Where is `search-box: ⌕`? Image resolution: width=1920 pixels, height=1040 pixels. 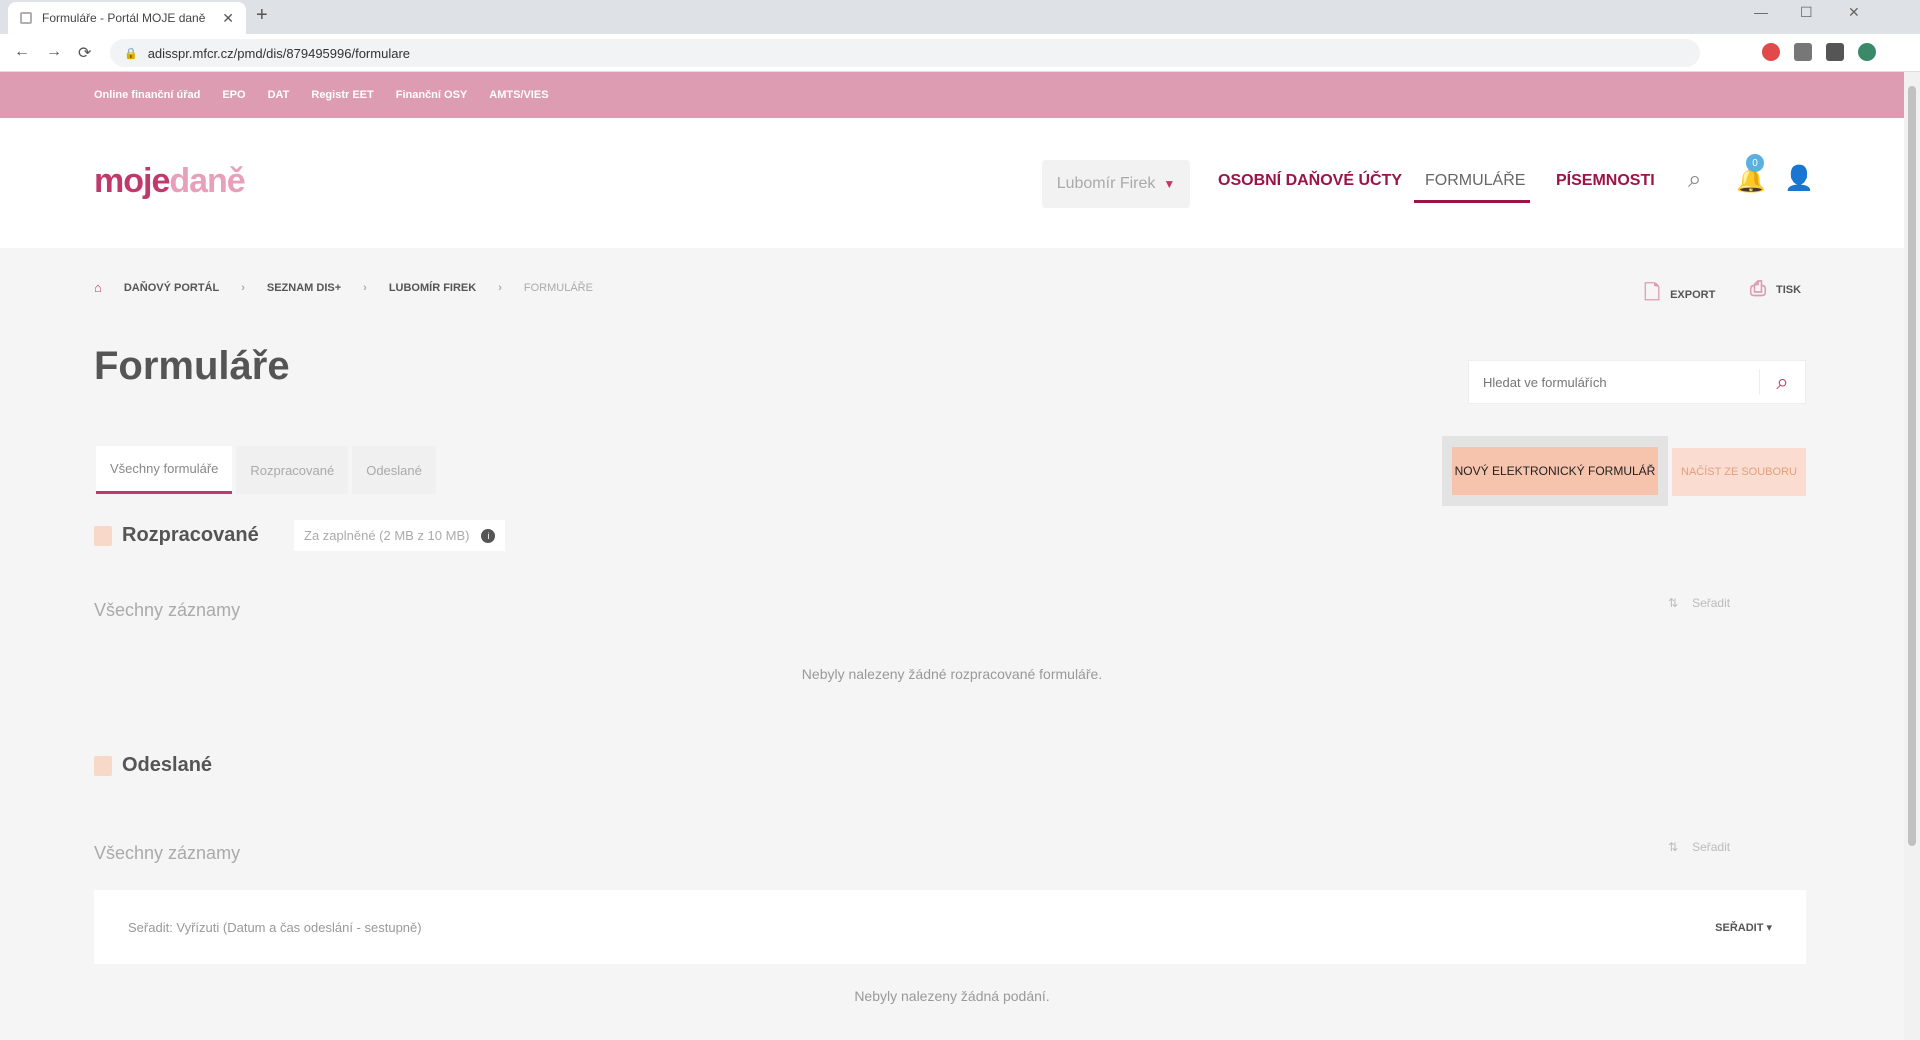 search-box: ⌕ is located at coordinates (1637, 382).